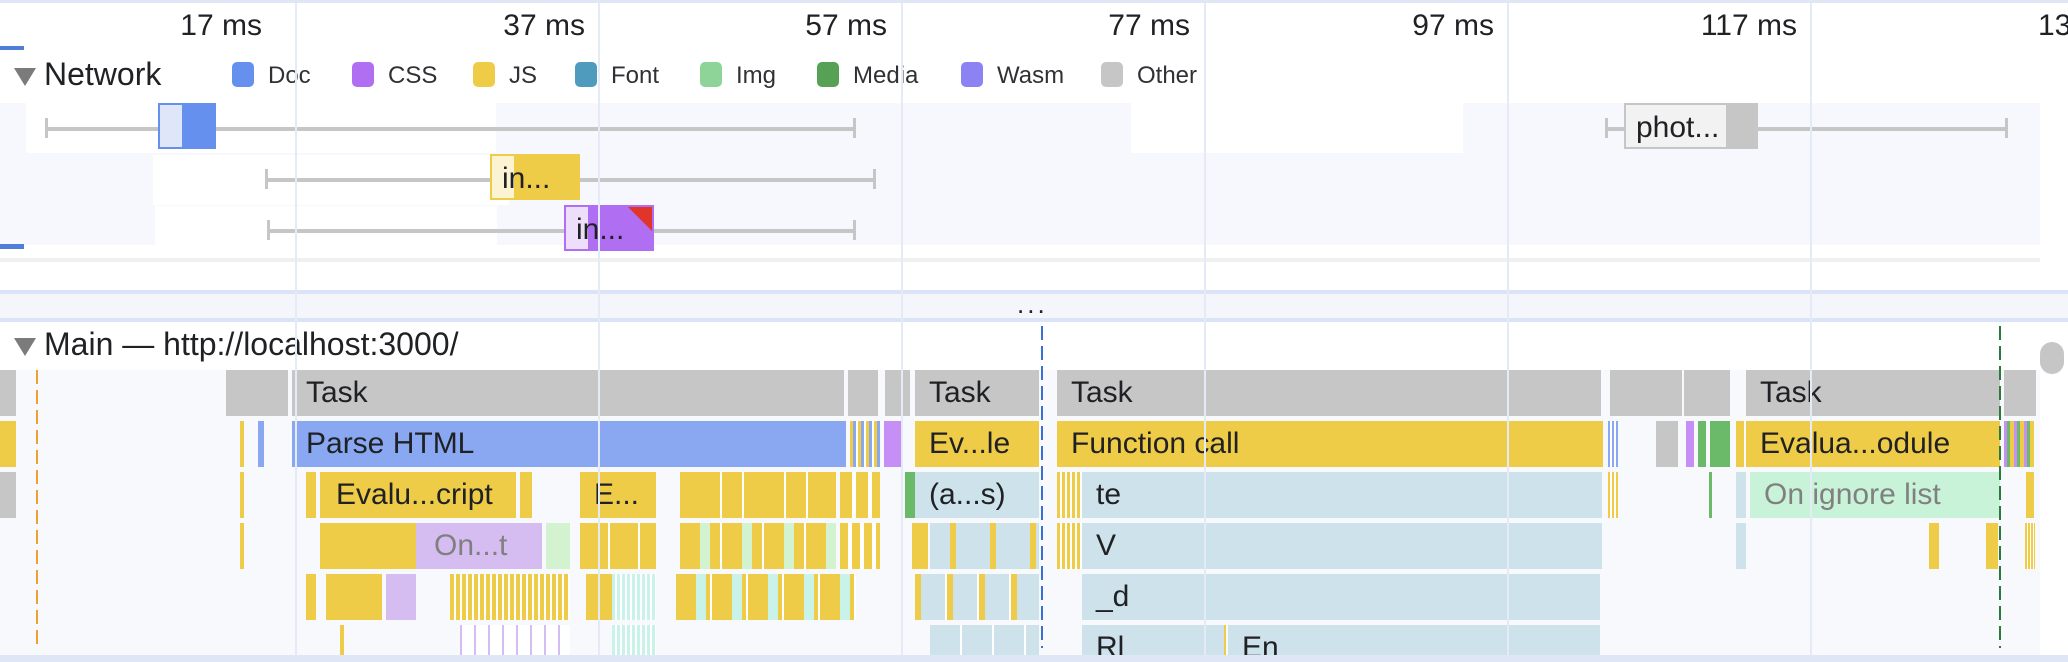 The width and height of the screenshot is (2068, 662). Describe the element at coordinates (544, 25) in the screenshot. I see `ruler-tick: 37 ms` at that location.